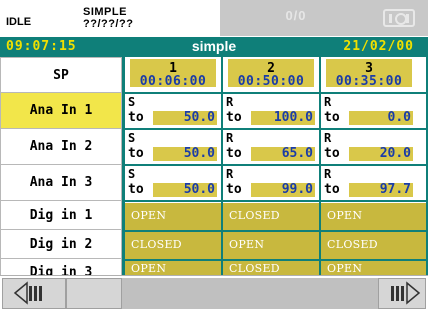 The width and height of the screenshot is (428, 311). What do you see at coordinates (94, 293) in the screenshot?
I see `toolbar-blank-button` at bounding box center [94, 293].